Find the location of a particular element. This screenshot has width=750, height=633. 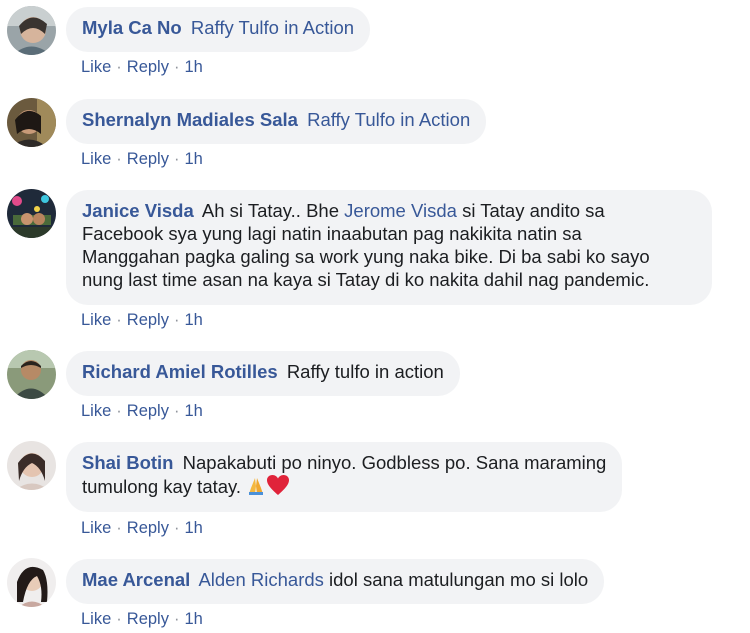

comment-author: Shernalyn Madiales Sala is located at coordinates (190, 119).